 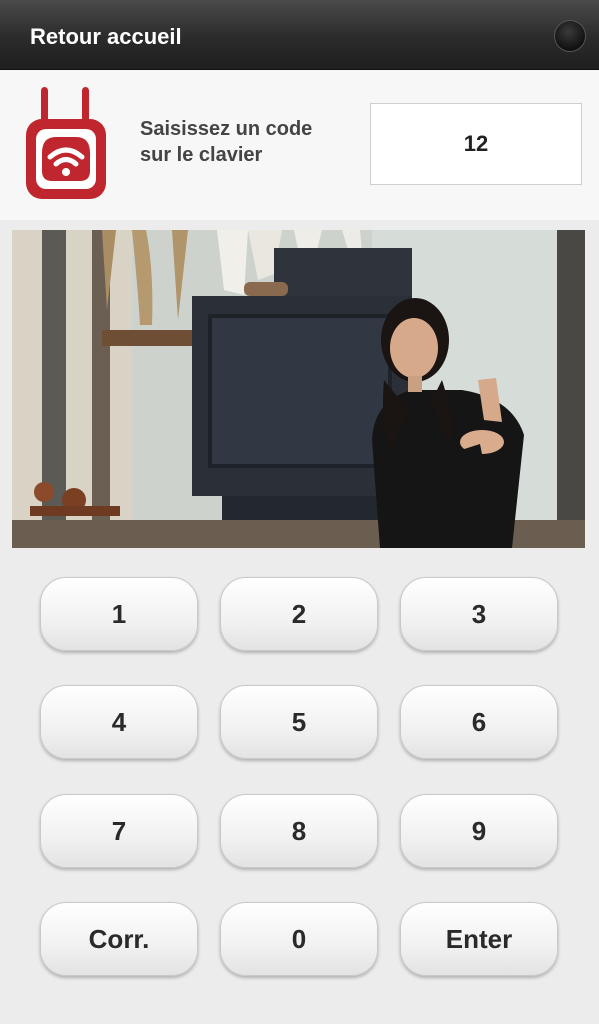 What do you see at coordinates (119, 939) in the screenshot?
I see `correct-button: Corr.` at bounding box center [119, 939].